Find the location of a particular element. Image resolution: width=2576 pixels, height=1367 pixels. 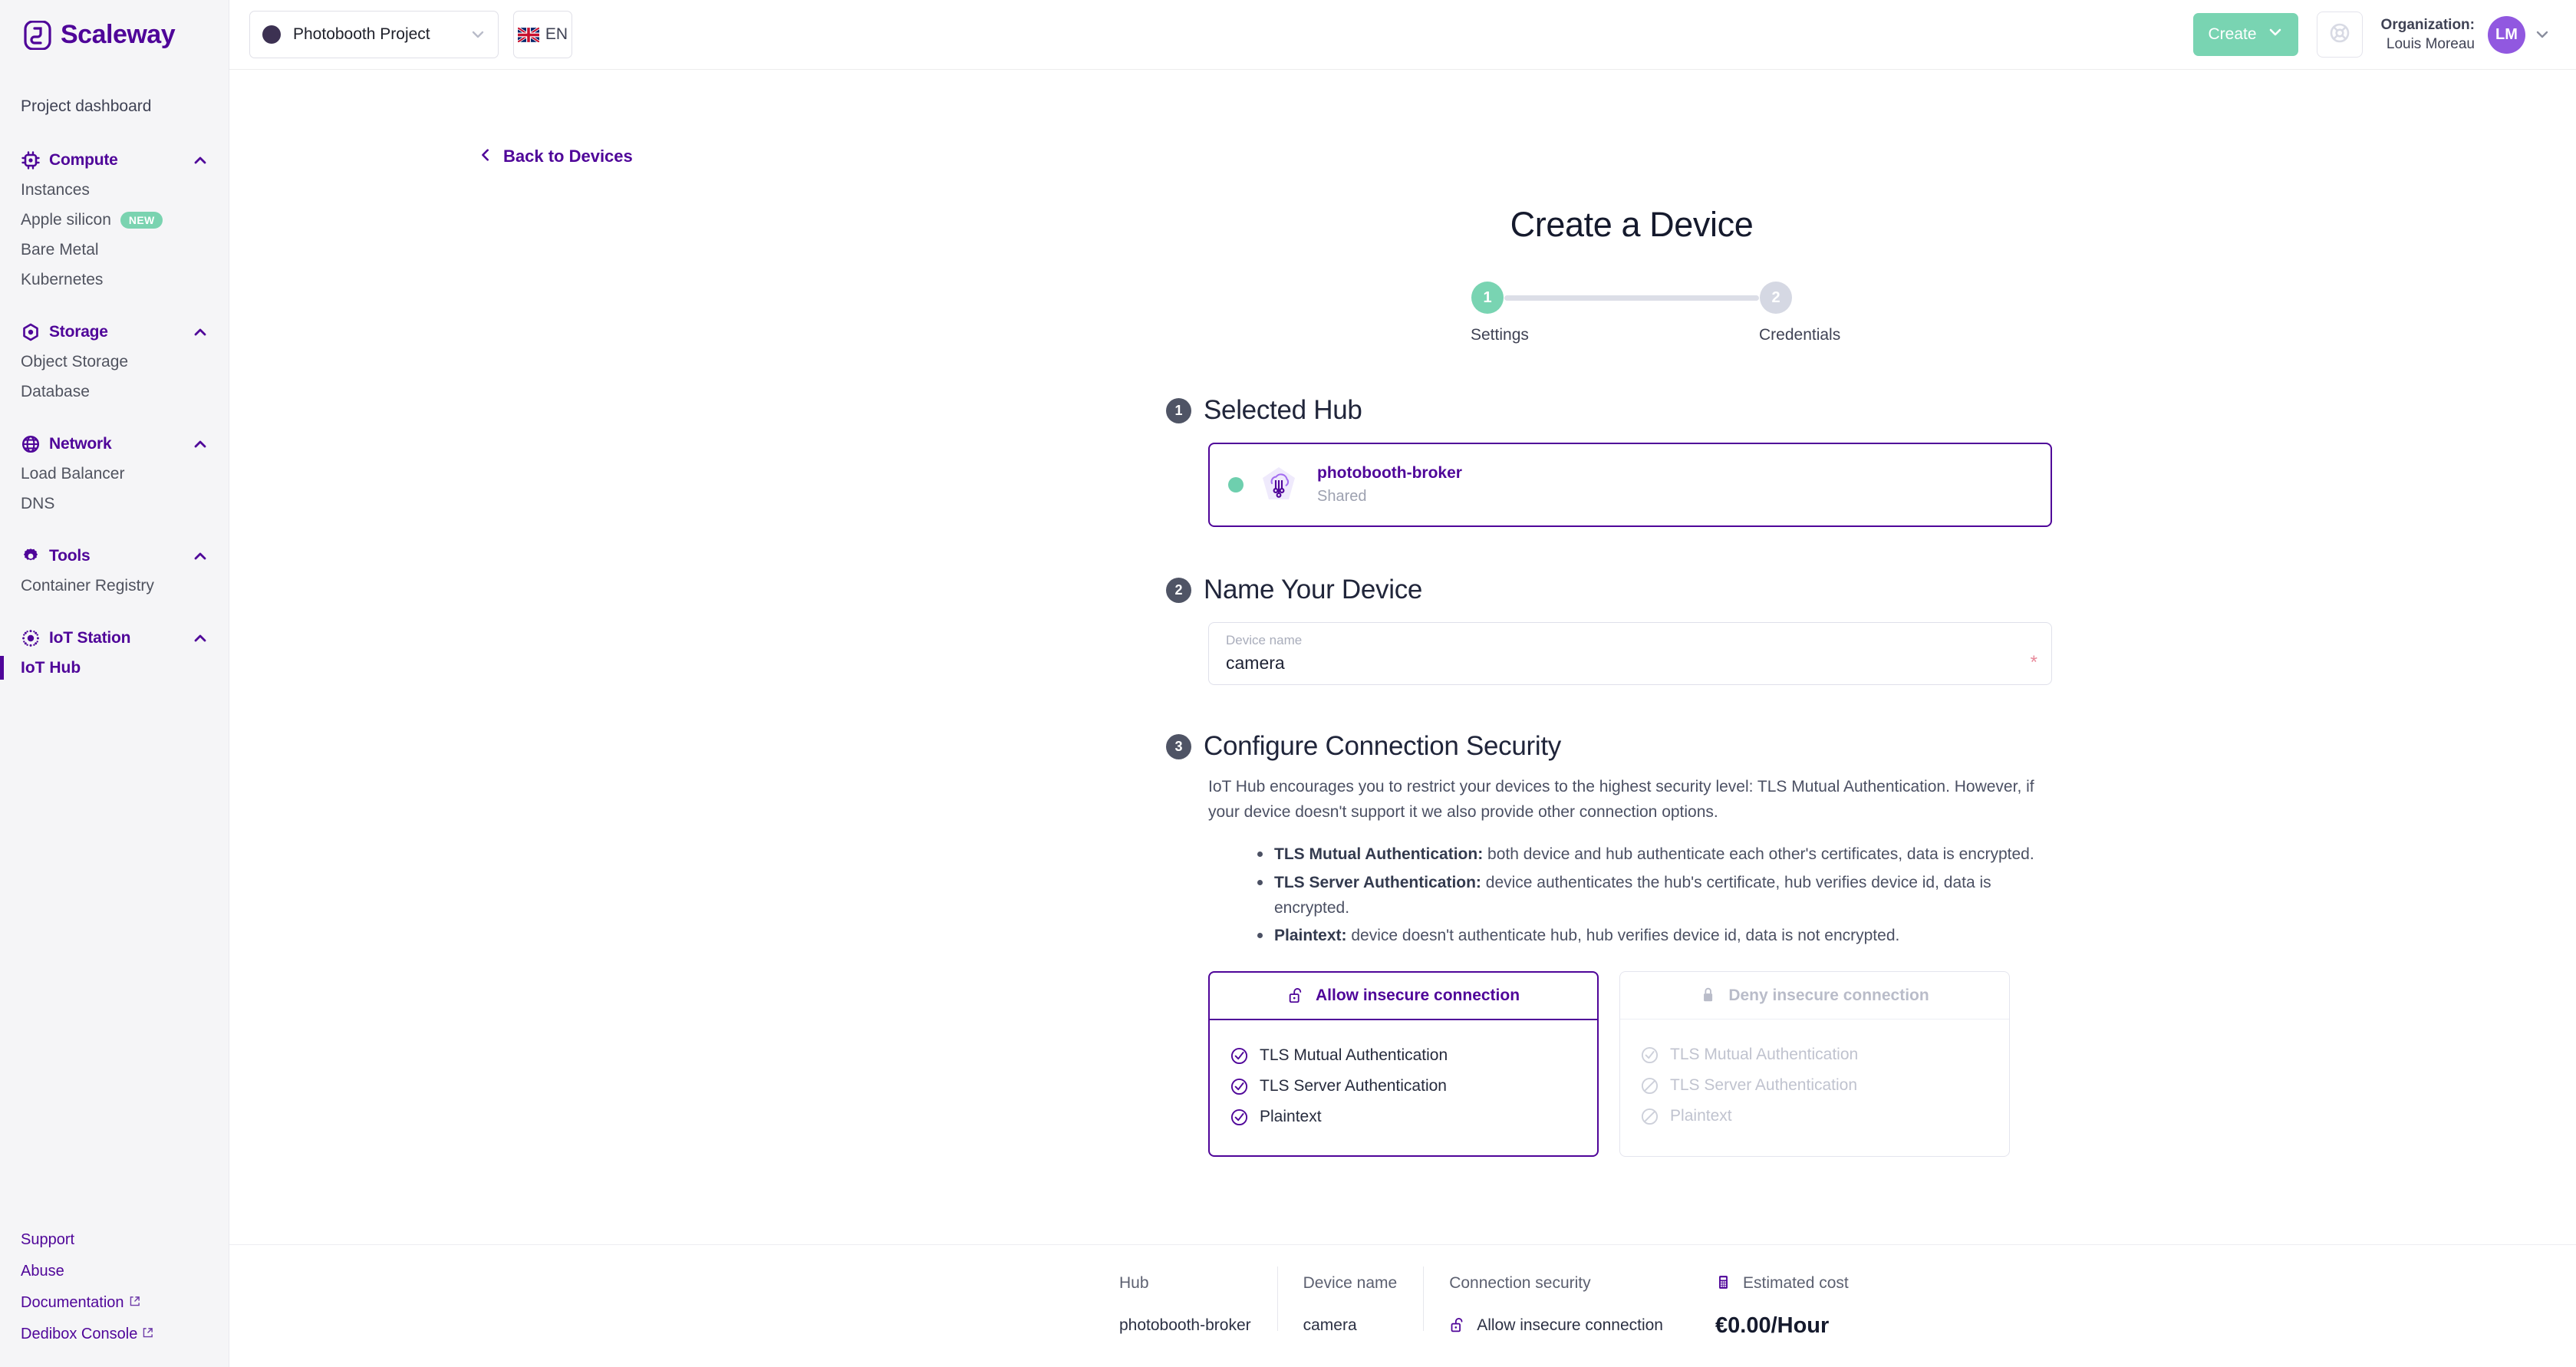

create-button: Create is located at coordinates (2245, 34).